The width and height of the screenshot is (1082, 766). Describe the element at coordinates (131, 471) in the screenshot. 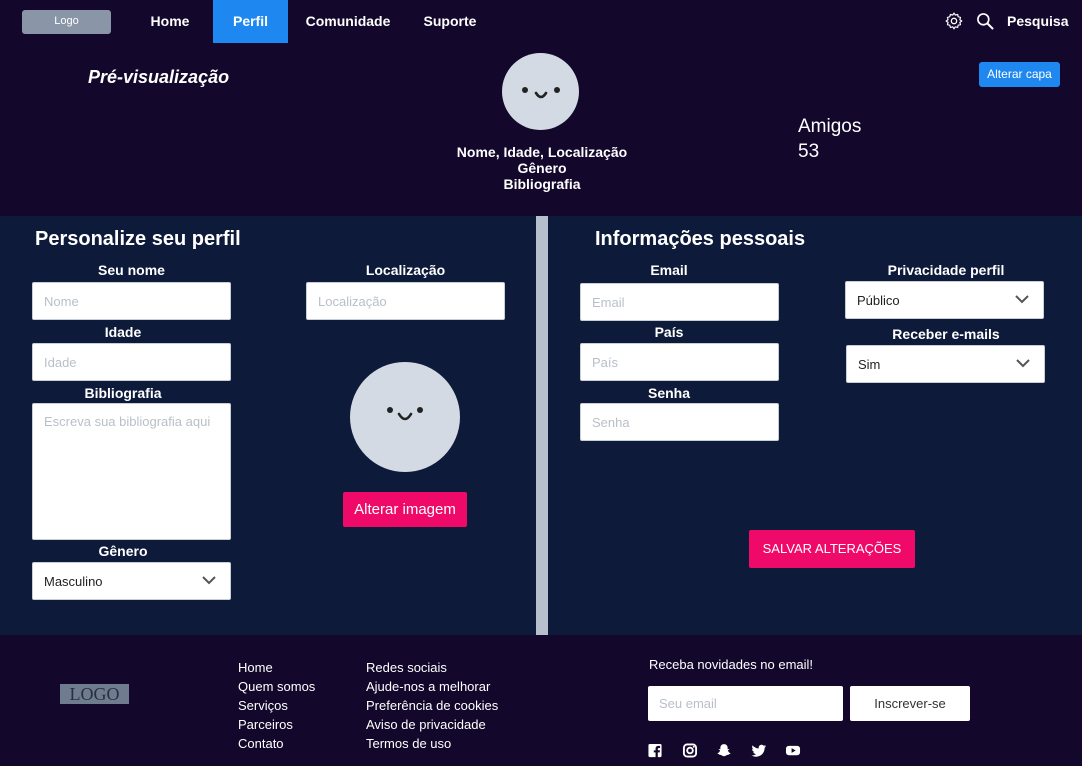

I see `bio-textarea: Escreva sua bibliografia aqui` at that location.